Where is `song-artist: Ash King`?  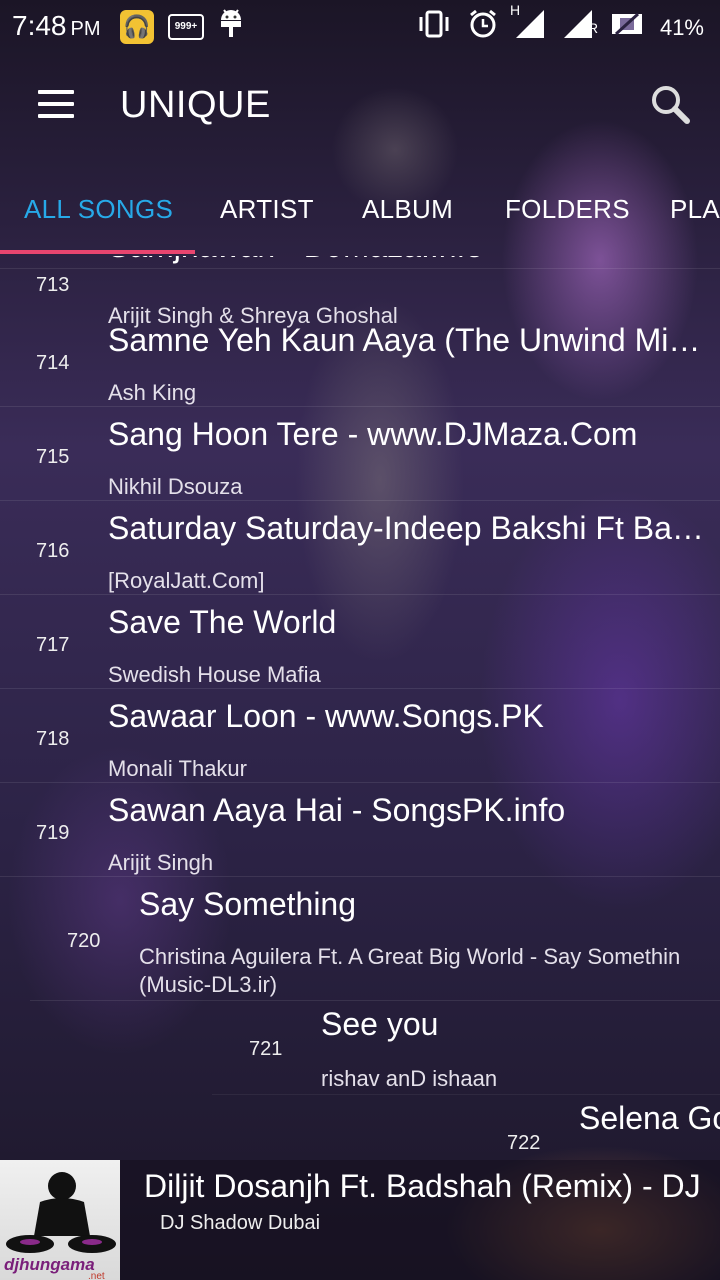 song-artist: Ash King is located at coordinates (152, 392).